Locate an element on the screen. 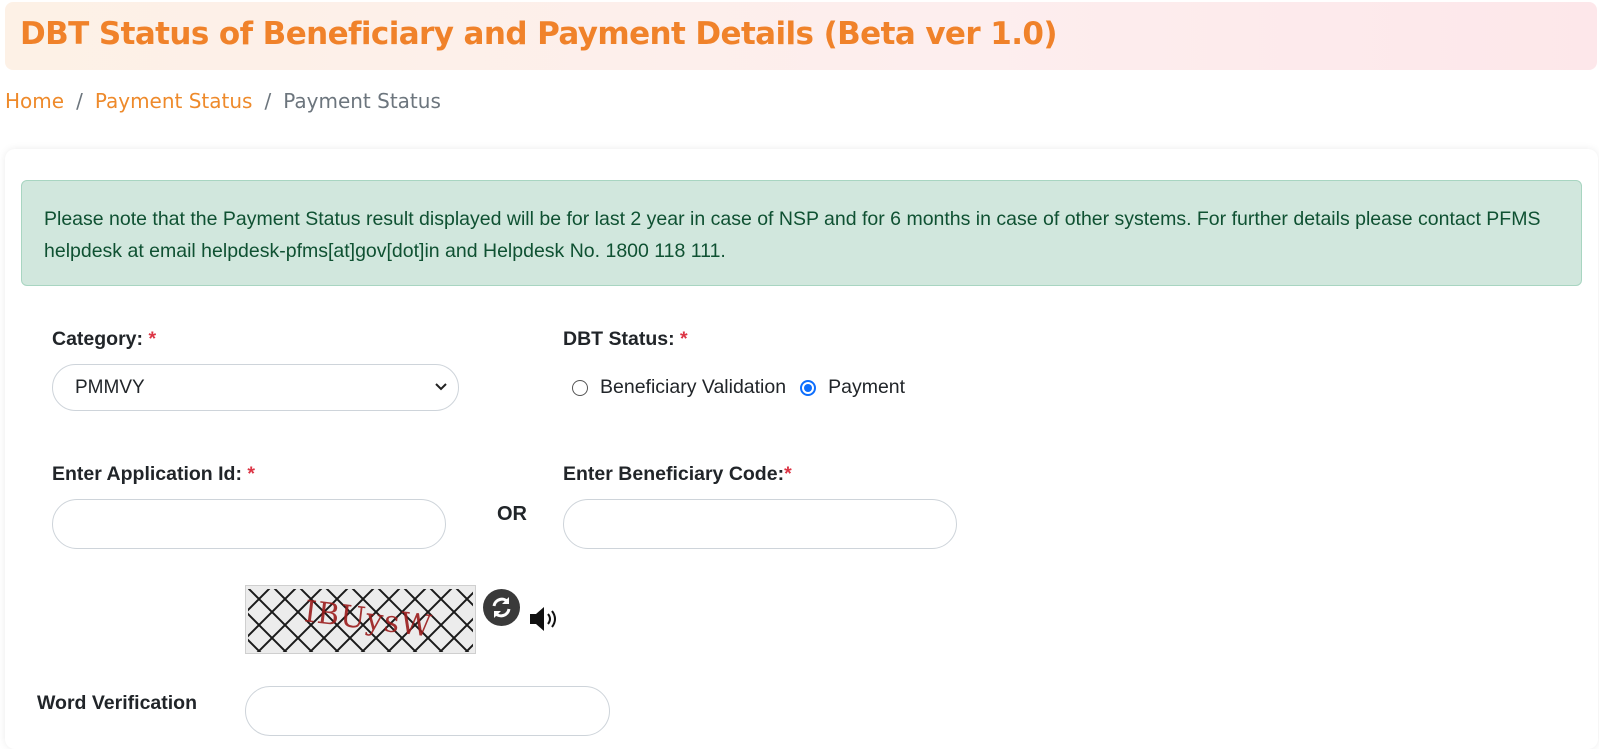 This screenshot has height=749, width=1599. breadcrumb-home: Home is located at coordinates (34, 101).